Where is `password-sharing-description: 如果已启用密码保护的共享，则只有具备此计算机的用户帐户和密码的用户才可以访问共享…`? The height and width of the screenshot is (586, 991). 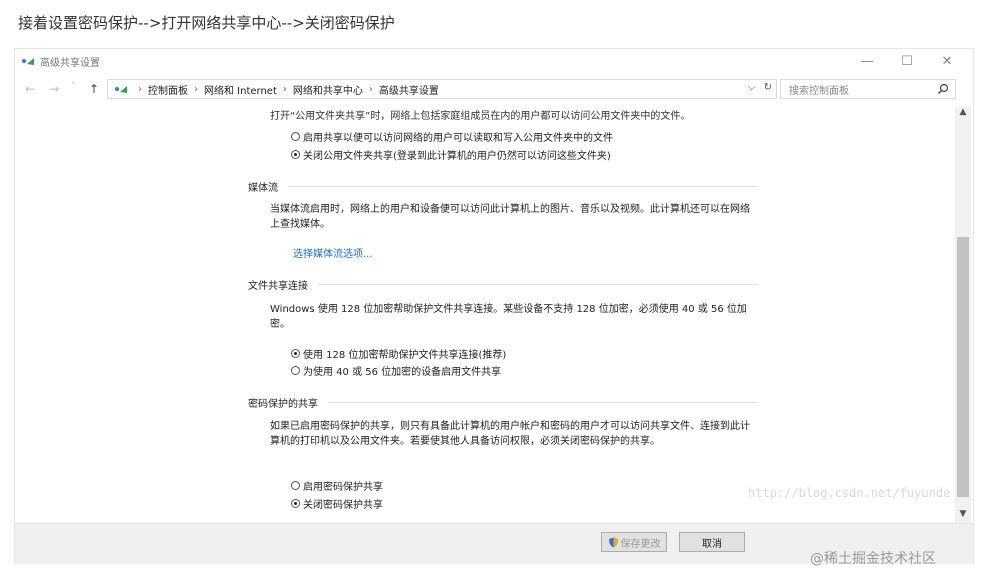 password-sharing-description: 如果已启用密码保护的共享，则只有具备此计算机的用户帐户和密码的用户才可以访问共享… is located at coordinates (510, 434).